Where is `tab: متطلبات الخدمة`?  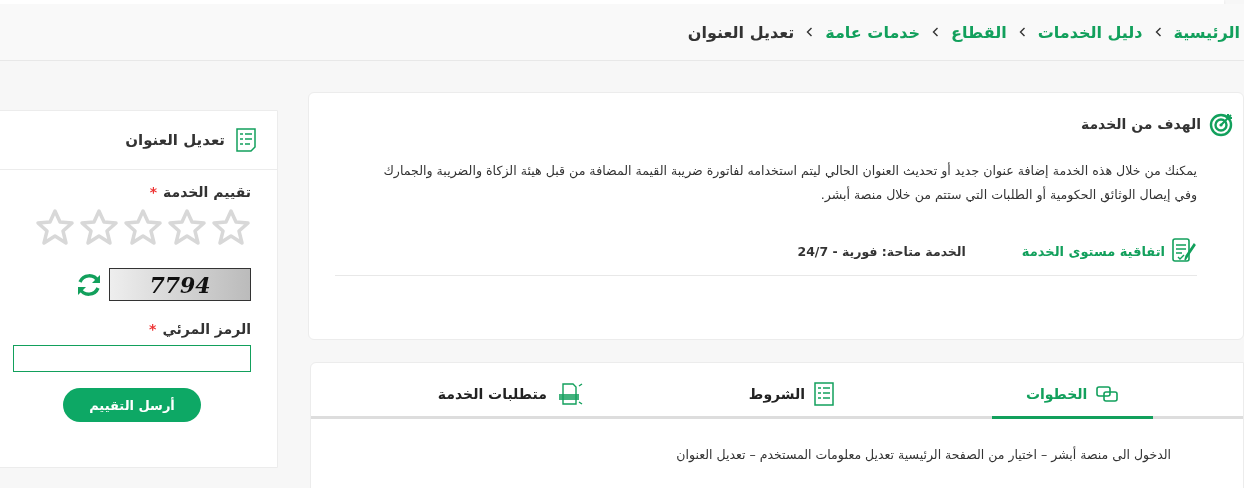
tab: متطلبات الخدمة is located at coordinates (511, 395).